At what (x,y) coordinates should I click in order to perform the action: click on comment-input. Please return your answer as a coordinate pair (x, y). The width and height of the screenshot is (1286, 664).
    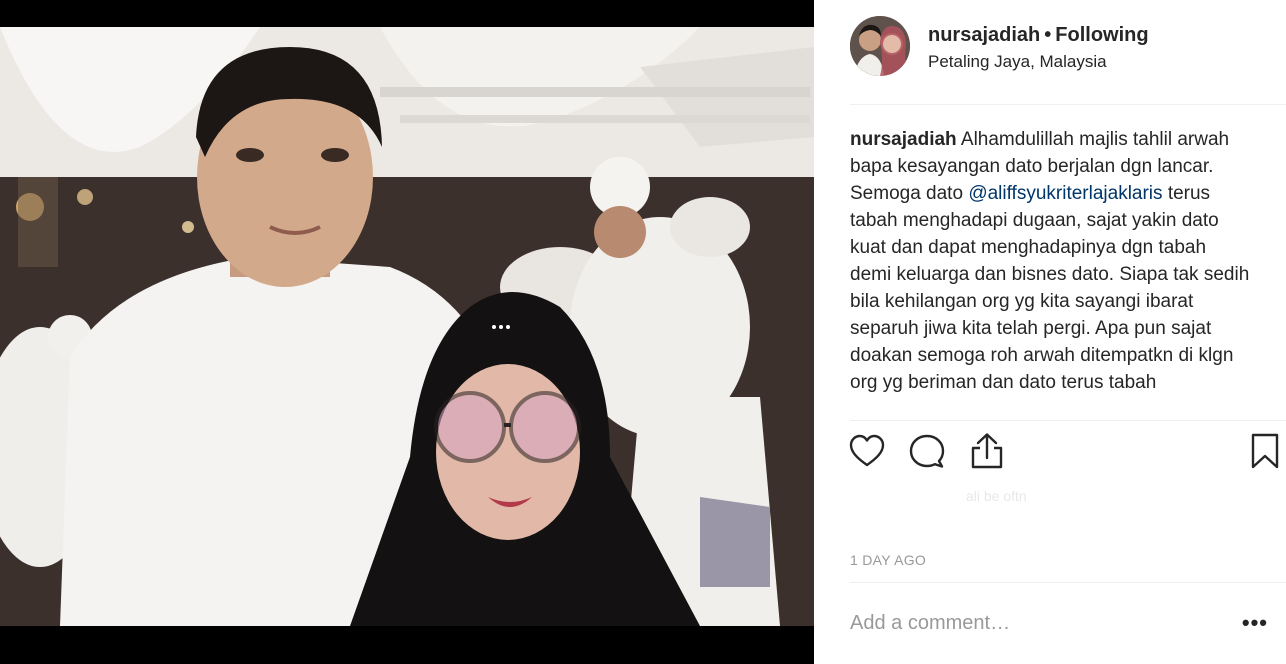
    Looking at the image, I should click on (1035, 623).